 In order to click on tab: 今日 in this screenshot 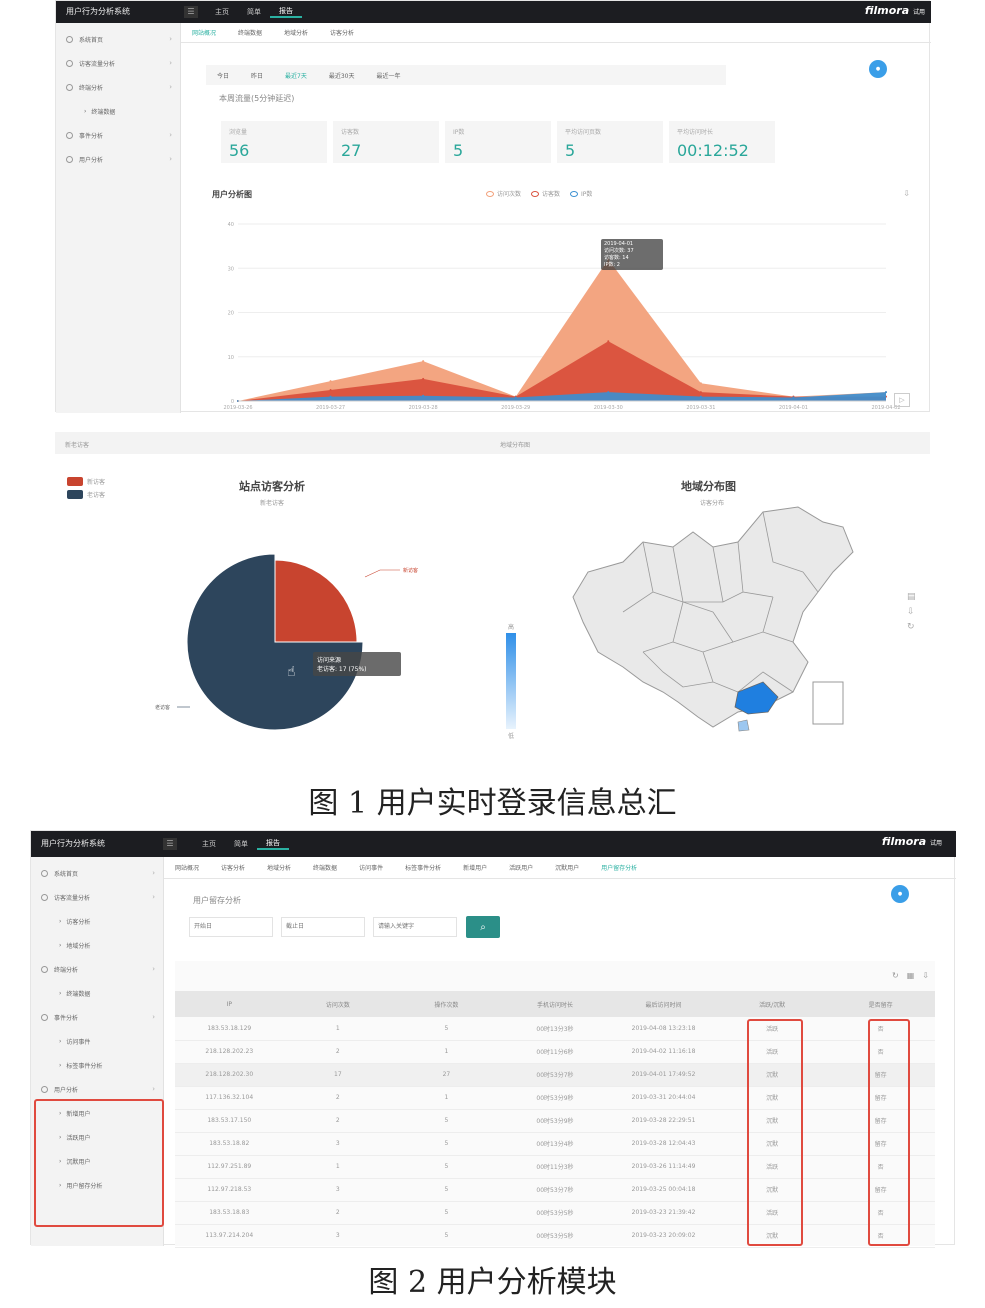, I will do `click(223, 75)`.